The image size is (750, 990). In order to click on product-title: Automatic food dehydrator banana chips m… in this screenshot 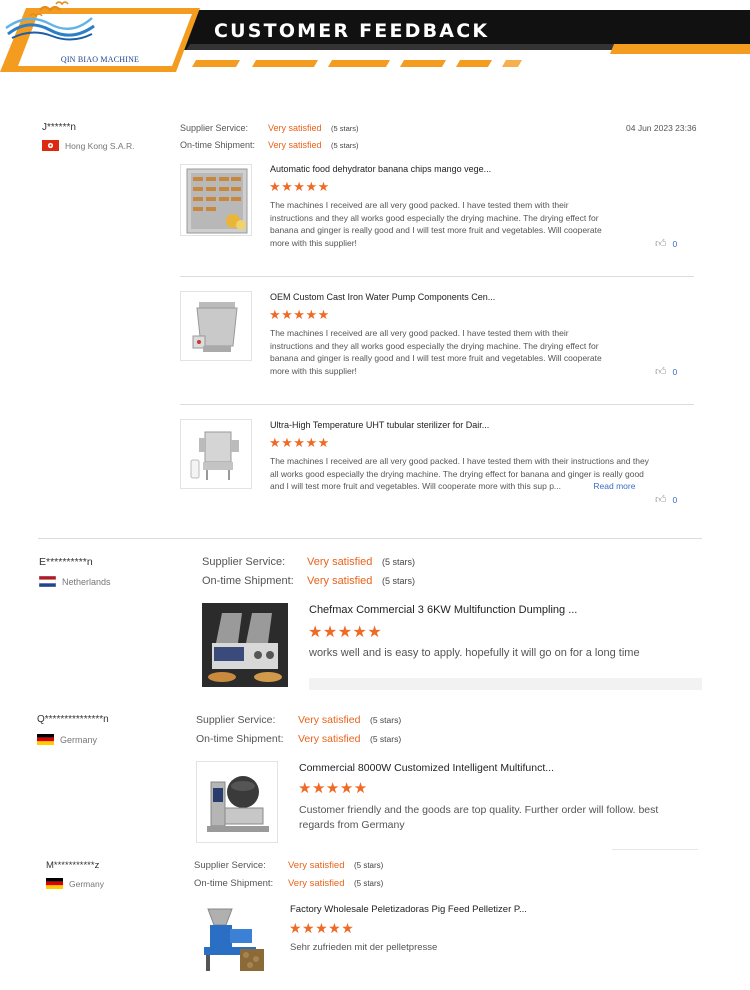, I will do `click(440, 169)`.